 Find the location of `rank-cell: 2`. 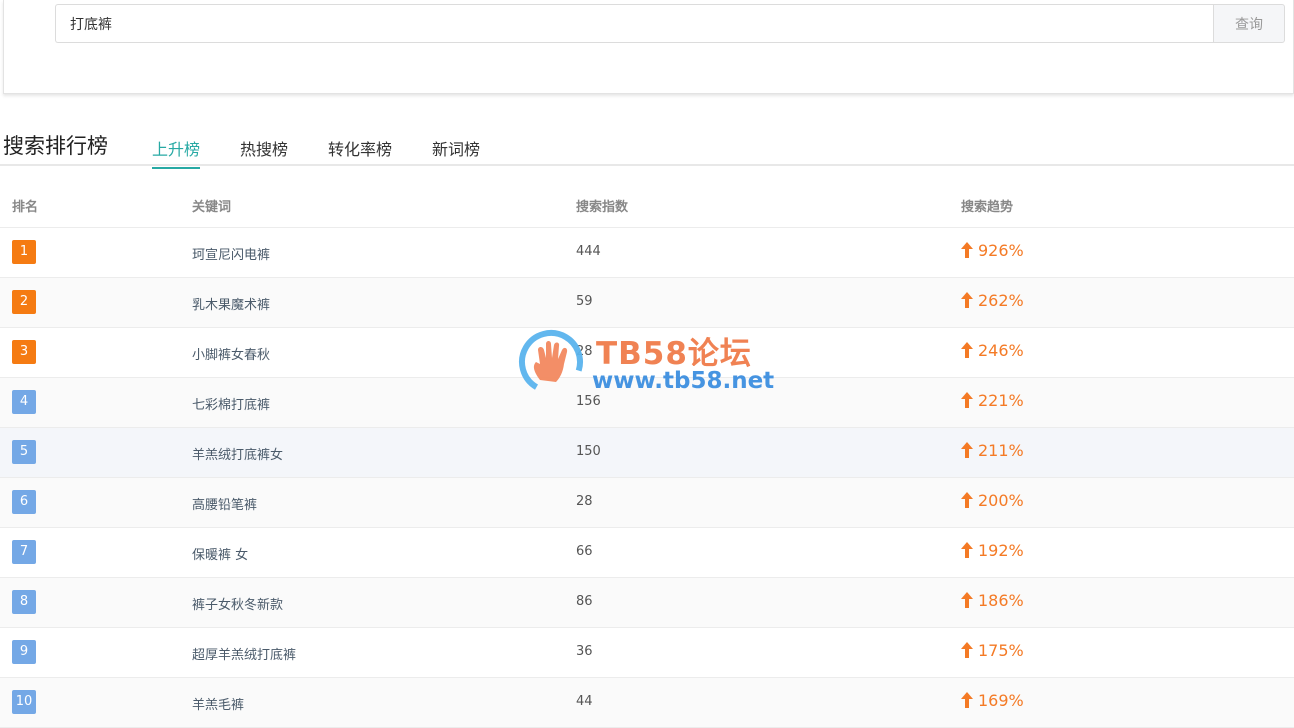

rank-cell: 2 is located at coordinates (24, 302).